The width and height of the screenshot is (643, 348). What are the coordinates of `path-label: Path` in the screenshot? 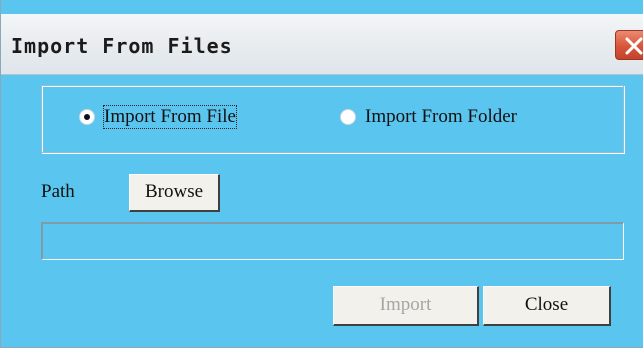 It's located at (58, 191).